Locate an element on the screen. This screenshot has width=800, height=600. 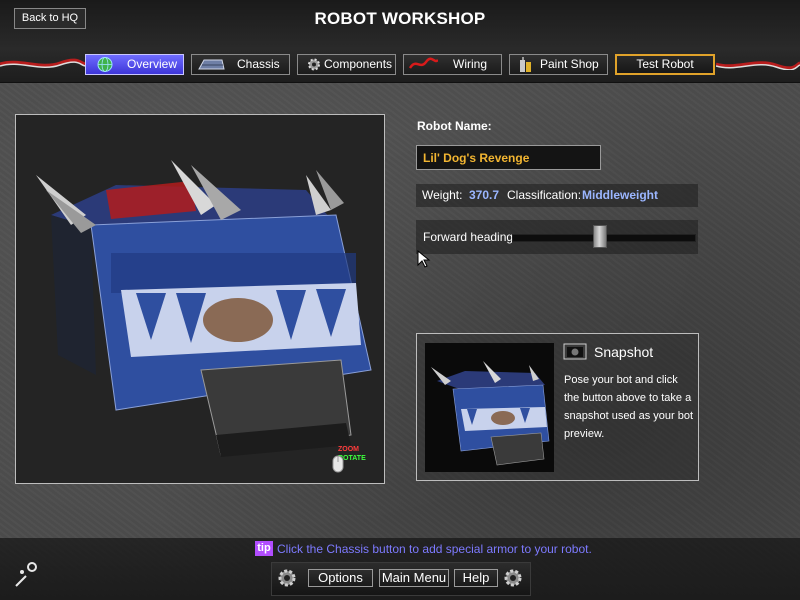
tab-chassis: Chassis is located at coordinates (240, 64).